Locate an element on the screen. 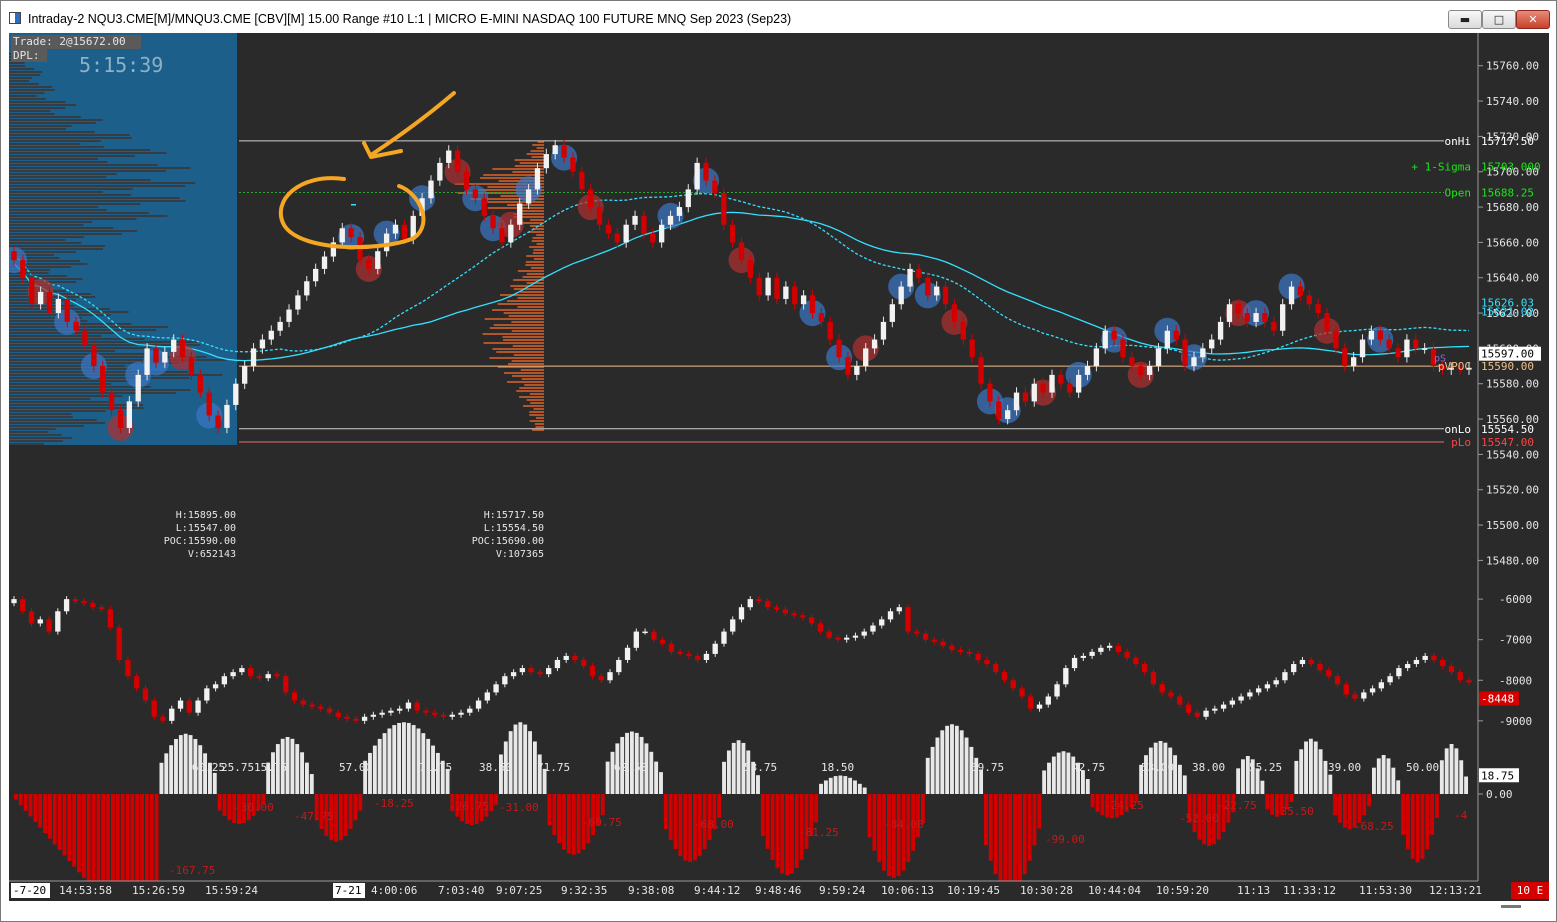 This screenshot has height=922, width=1557. time-label: 10:59:20 is located at coordinates (1182, 890).